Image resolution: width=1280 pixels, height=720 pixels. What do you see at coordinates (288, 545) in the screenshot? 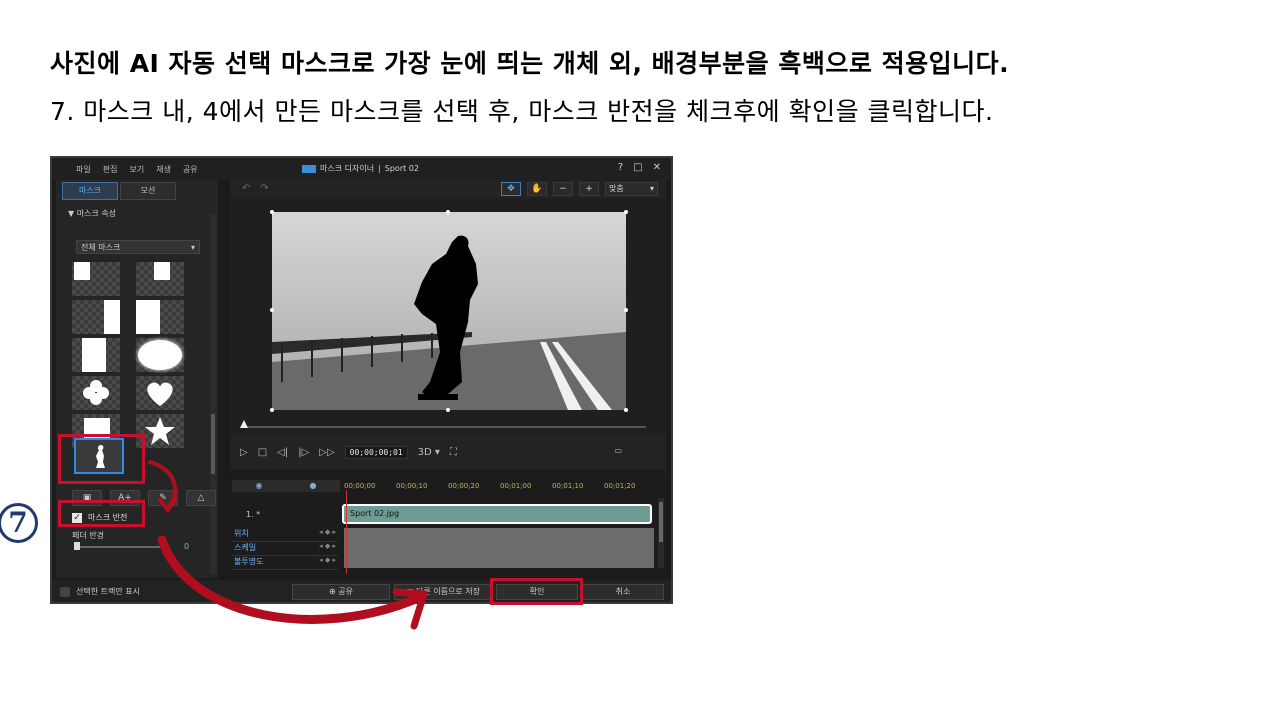
I see `annotation-arrows` at bounding box center [288, 545].